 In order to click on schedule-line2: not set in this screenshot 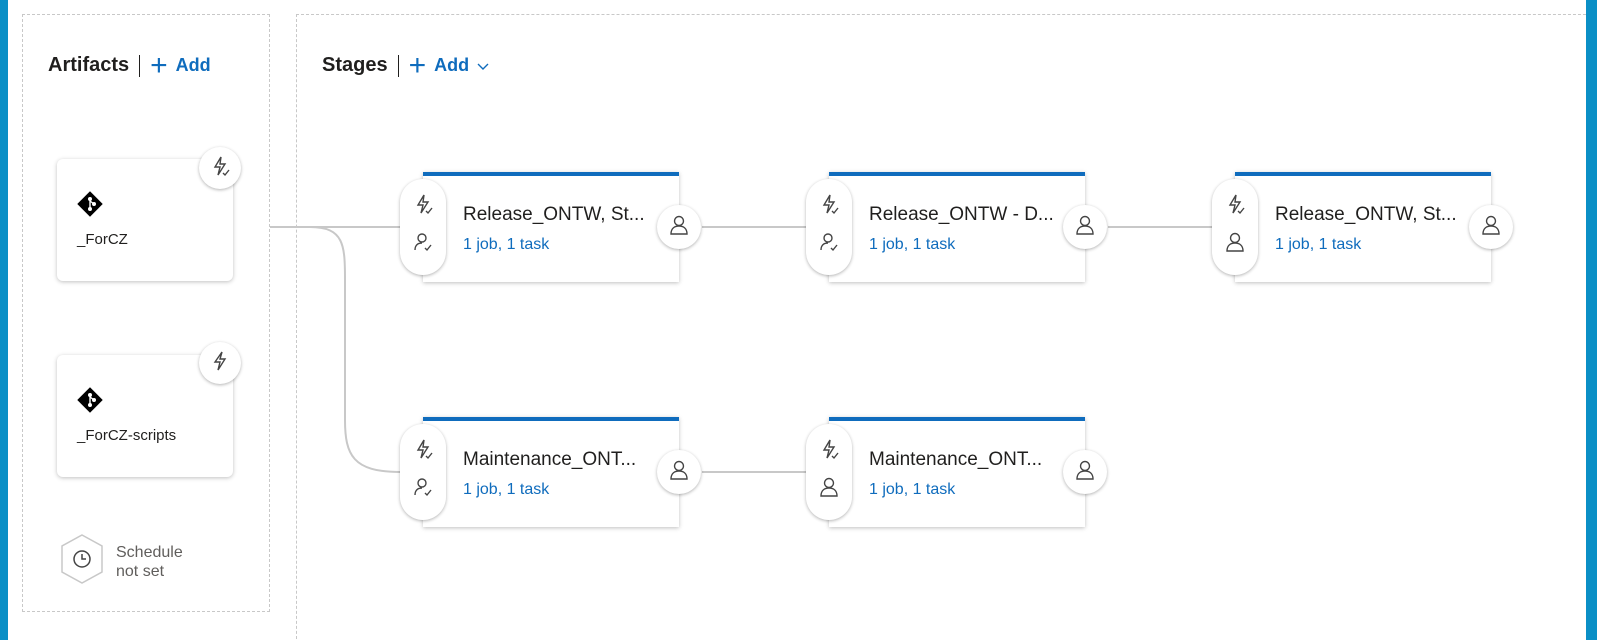, I will do `click(140, 571)`.